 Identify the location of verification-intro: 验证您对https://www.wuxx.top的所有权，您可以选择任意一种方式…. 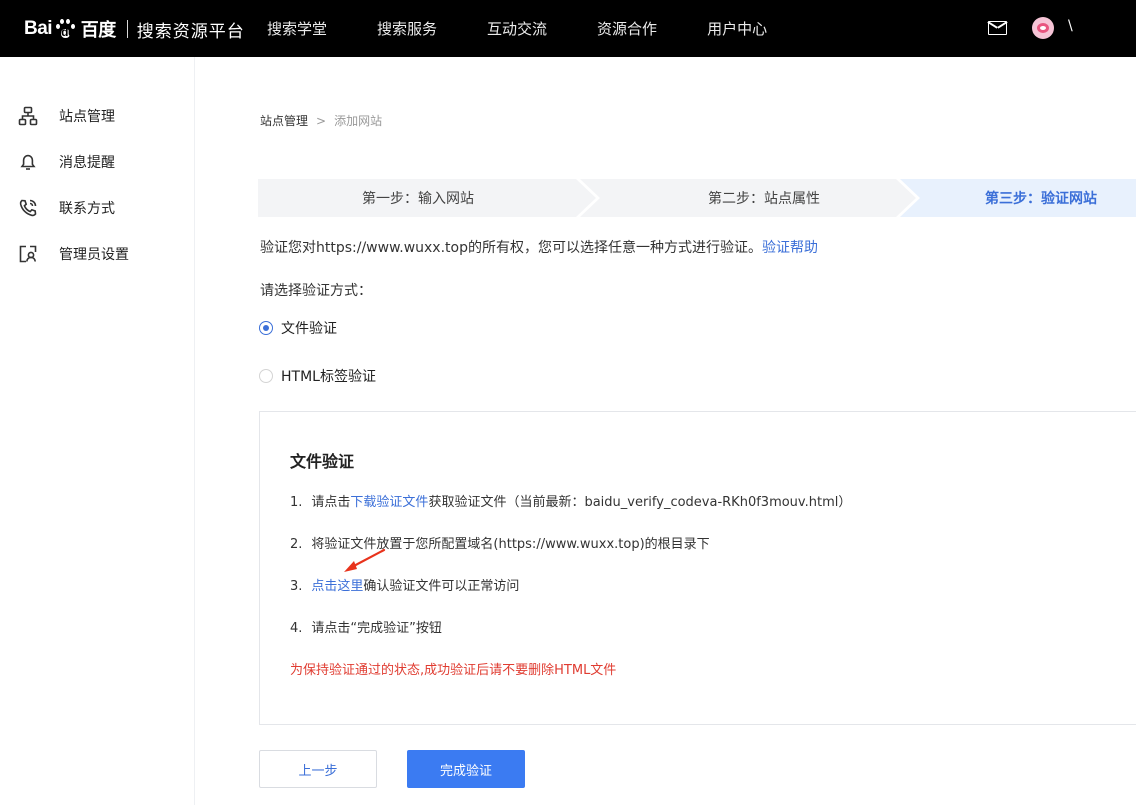
(539, 247).